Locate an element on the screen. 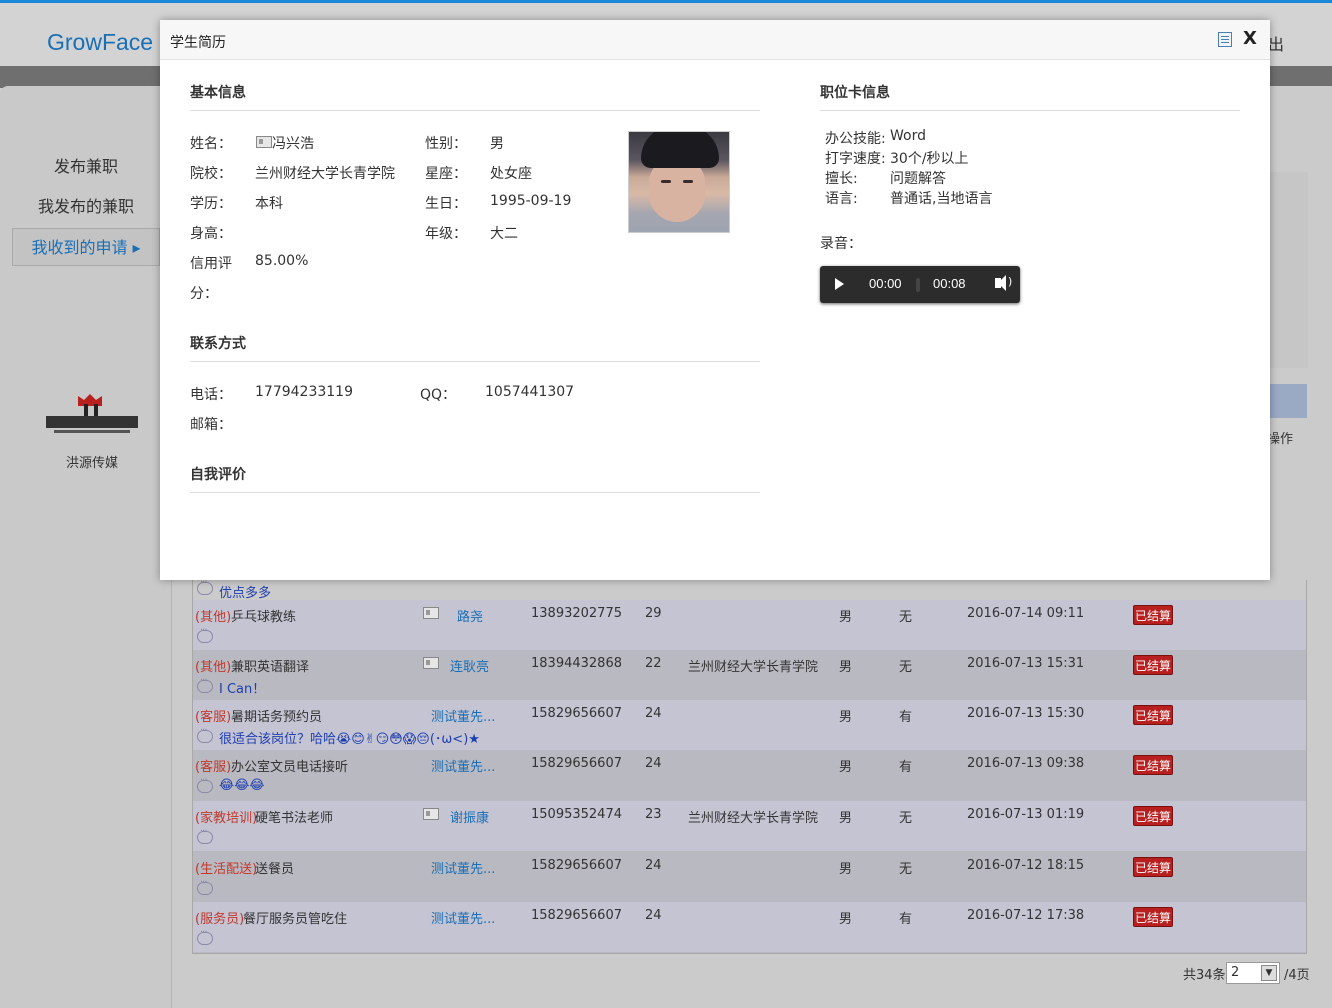 The height and width of the screenshot is (1008, 1332). strength-label: 擅长: is located at coordinates (841, 179).